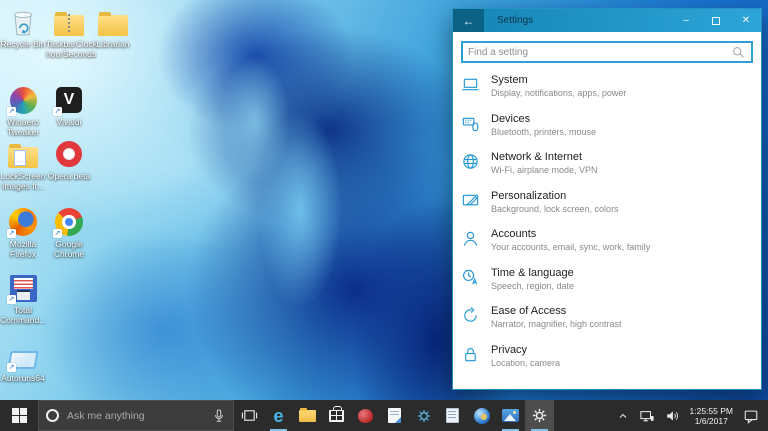 The image size is (768, 431). I want to click on cortana-icon, so click(52, 415).